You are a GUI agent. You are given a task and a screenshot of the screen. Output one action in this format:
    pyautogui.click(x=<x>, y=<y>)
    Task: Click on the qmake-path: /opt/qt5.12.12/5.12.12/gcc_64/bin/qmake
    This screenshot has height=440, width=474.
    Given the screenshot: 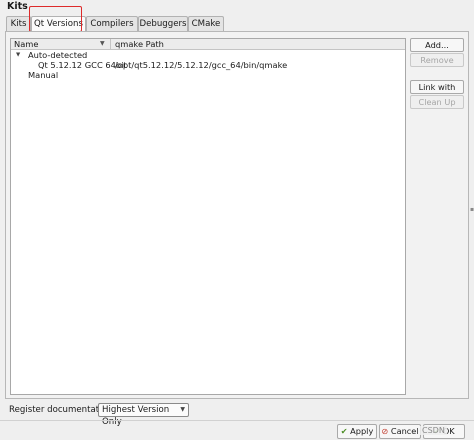 What is the action you would take?
    pyautogui.click(x=201, y=65)
    